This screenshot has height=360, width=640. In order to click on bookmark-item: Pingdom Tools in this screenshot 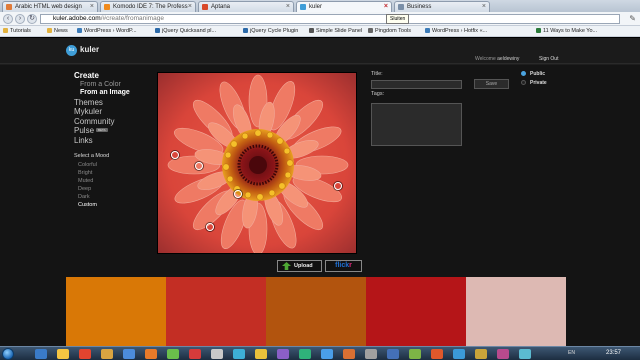, I will do `click(389, 31)`.